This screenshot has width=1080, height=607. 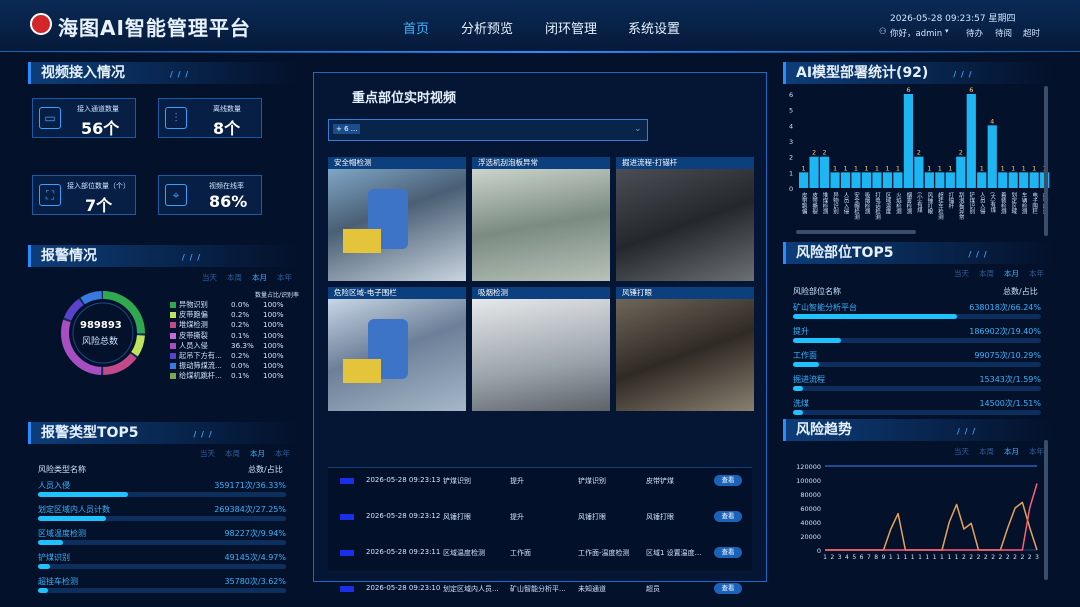 What do you see at coordinates (1031, 33) in the screenshot?
I see `timeout-link: 超时` at bounding box center [1031, 33].